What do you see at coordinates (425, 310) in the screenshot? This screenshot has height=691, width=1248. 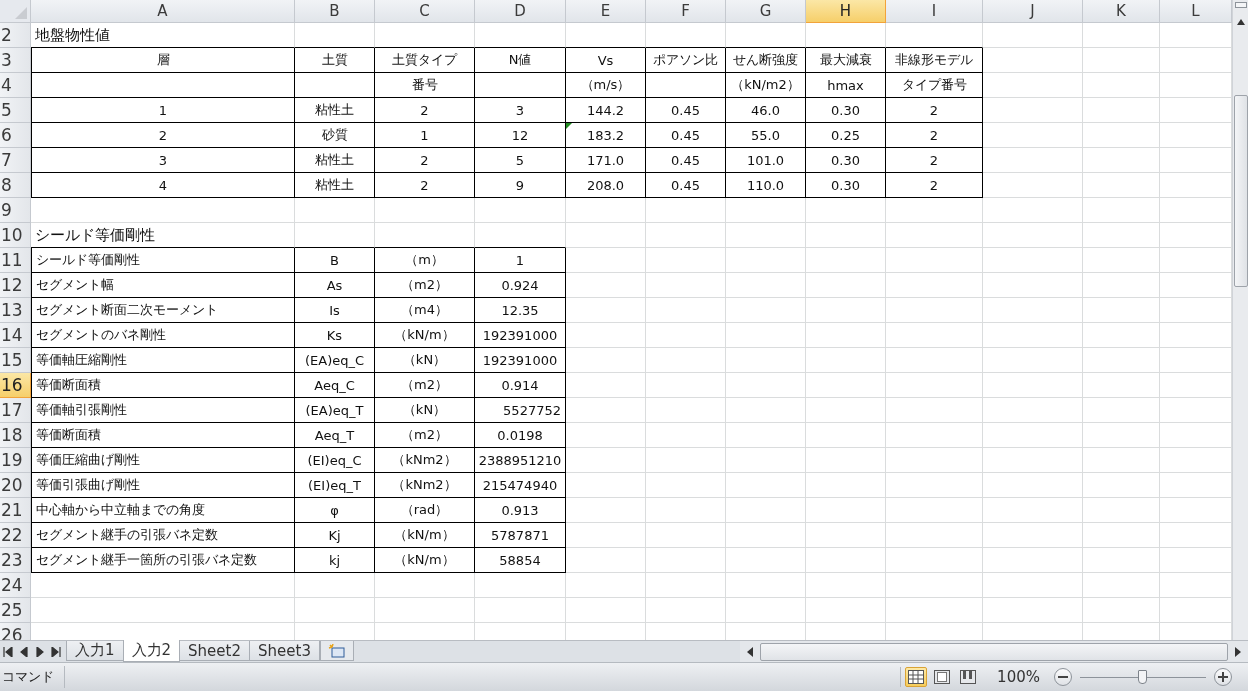 I see `sheet-cell: （m4）` at bounding box center [425, 310].